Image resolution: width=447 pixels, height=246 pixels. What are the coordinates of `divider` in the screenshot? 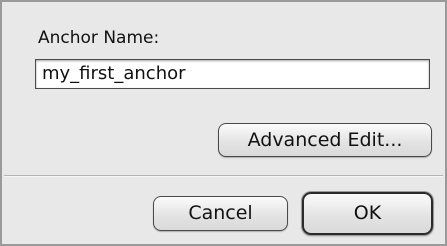 It's located at (223, 176).